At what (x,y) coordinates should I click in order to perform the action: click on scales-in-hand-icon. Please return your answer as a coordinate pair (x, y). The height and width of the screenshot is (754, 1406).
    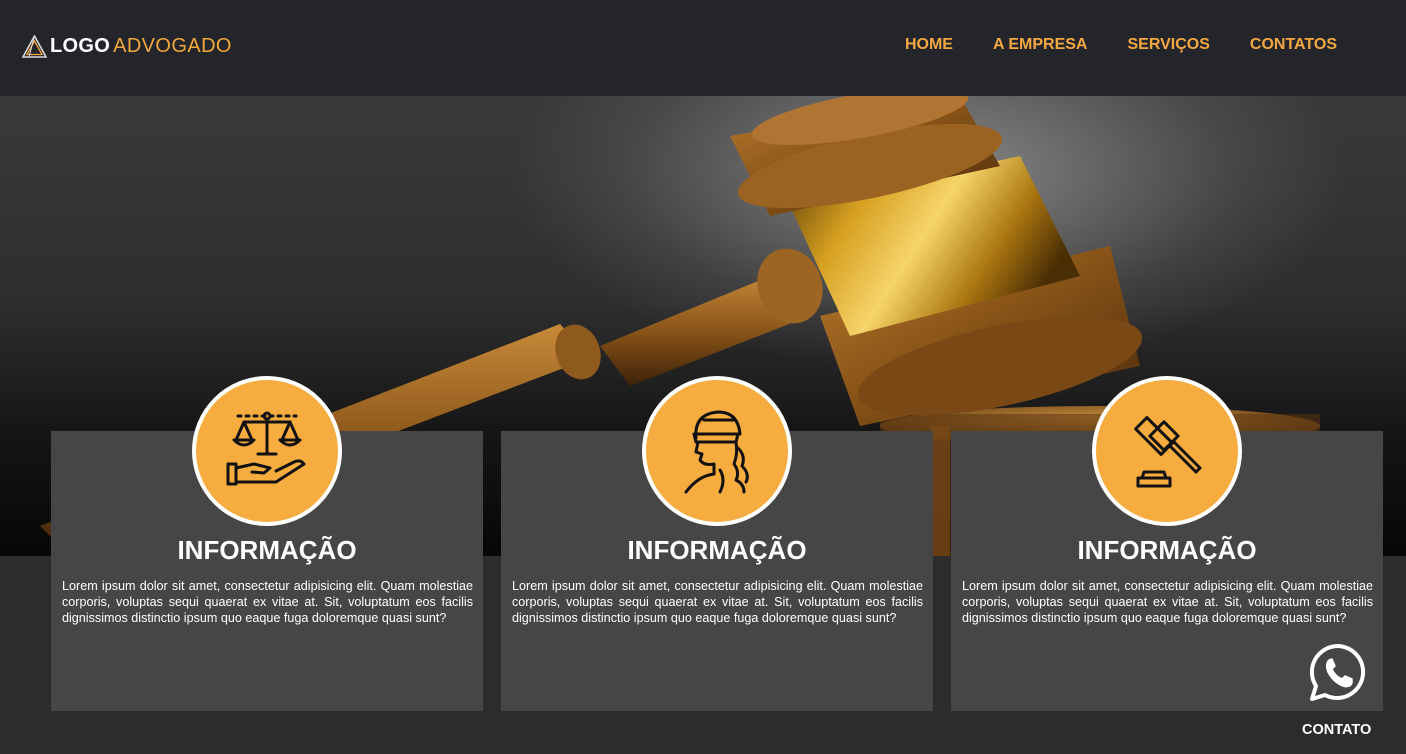
    Looking at the image, I should click on (266, 448).